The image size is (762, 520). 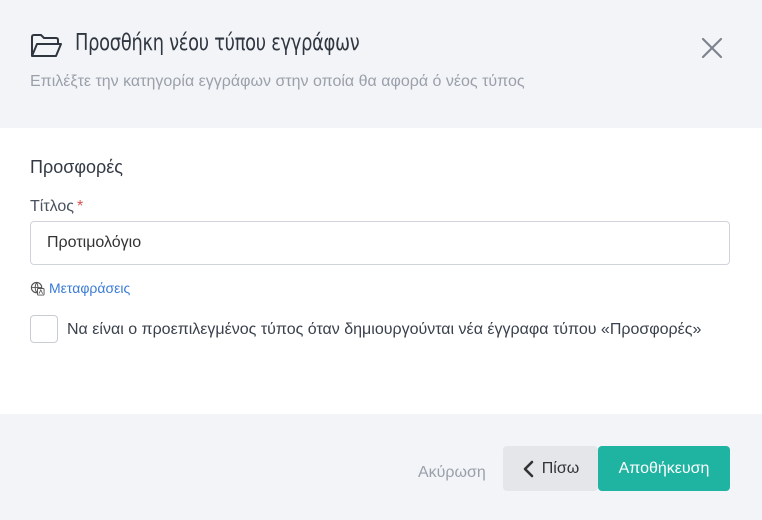 What do you see at coordinates (76, 167) in the screenshot?
I see `category-name: Προσφορές` at bounding box center [76, 167].